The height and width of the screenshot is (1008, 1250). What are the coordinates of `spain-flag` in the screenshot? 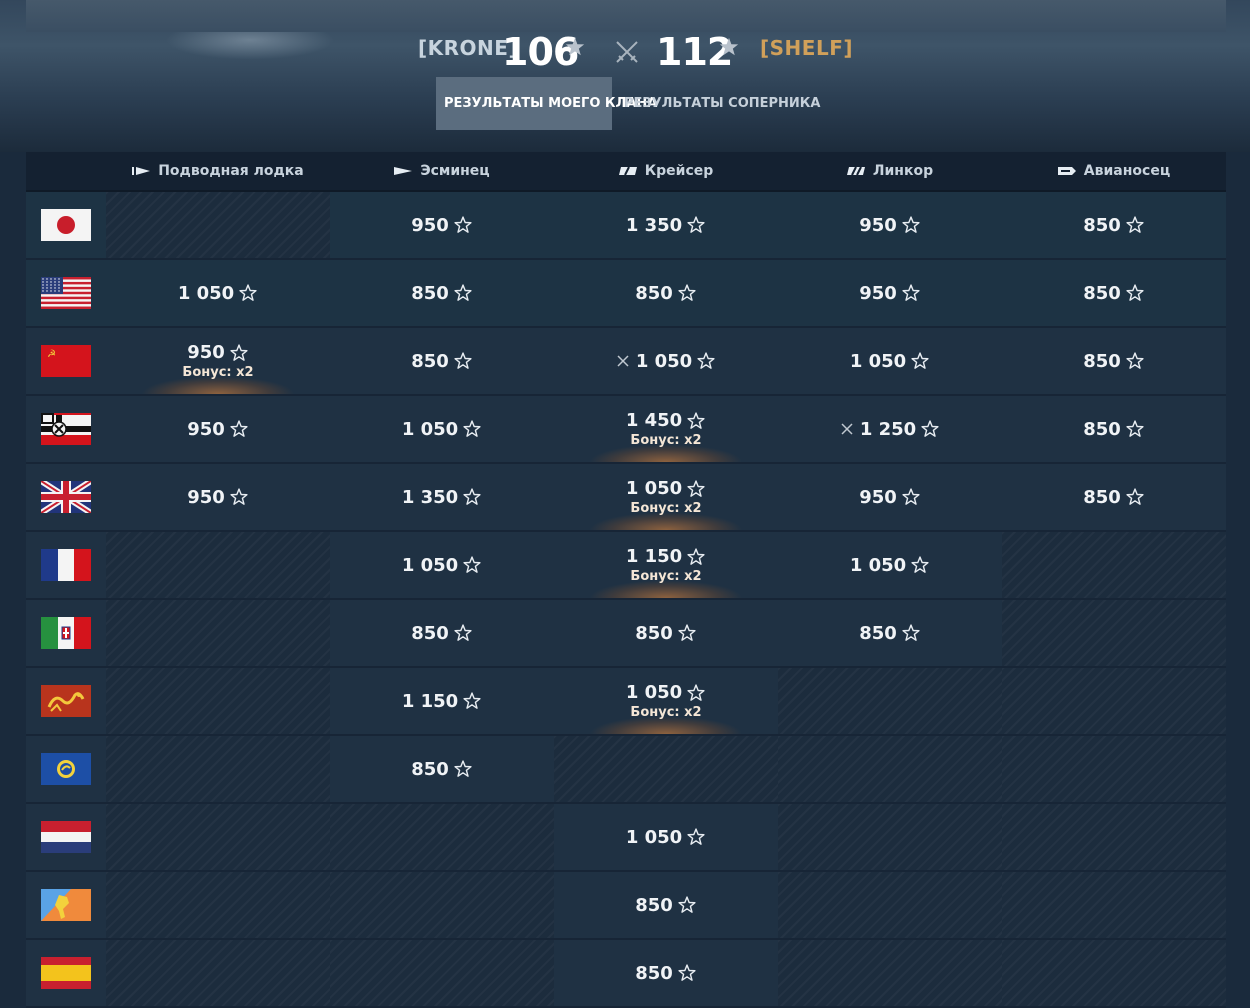 It's located at (66, 973).